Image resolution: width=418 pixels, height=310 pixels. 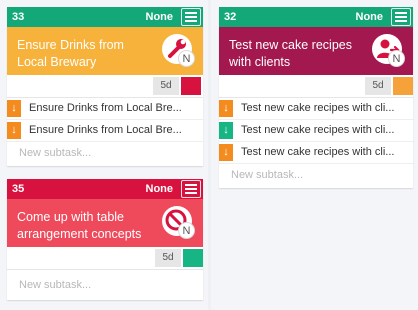 I want to click on card-body: Ensure Drinks from Local Brewary N, so click(x=105, y=51).